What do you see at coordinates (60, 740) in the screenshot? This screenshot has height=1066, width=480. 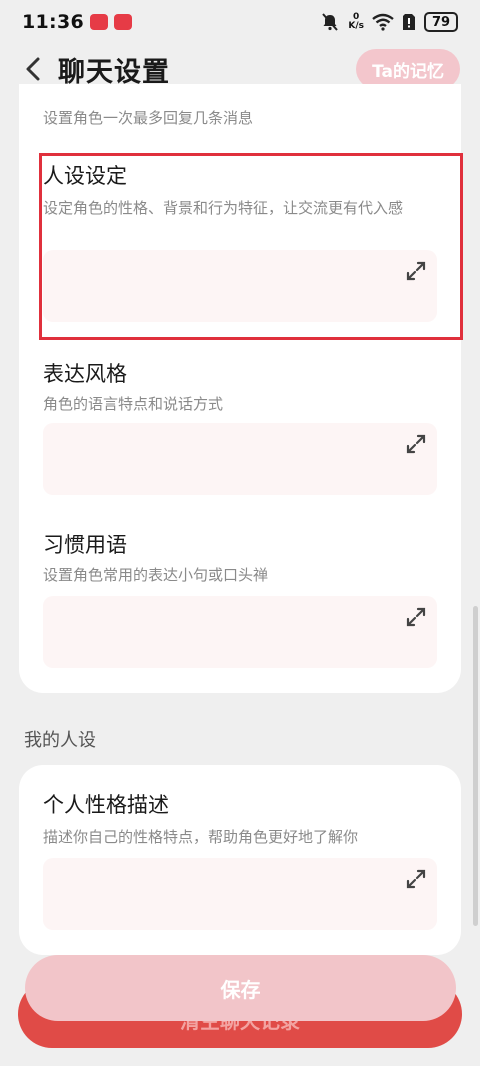 I see `my-persona-section-label: 我的人设` at bounding box center [60, 740].